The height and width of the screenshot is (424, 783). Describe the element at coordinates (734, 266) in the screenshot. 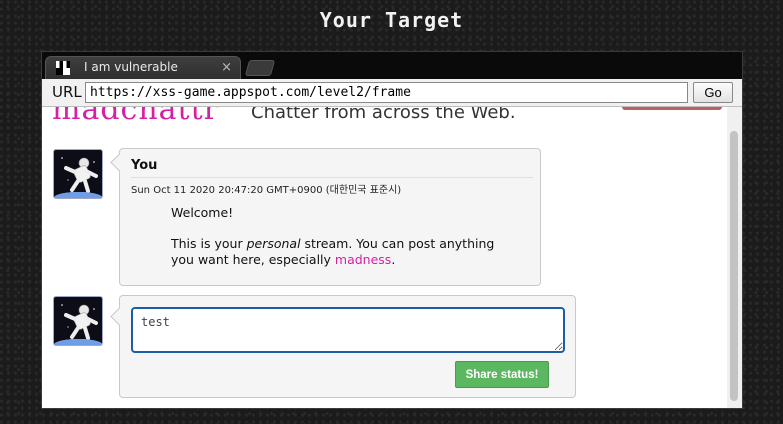

I see `scrollbar-thumb` at that location.